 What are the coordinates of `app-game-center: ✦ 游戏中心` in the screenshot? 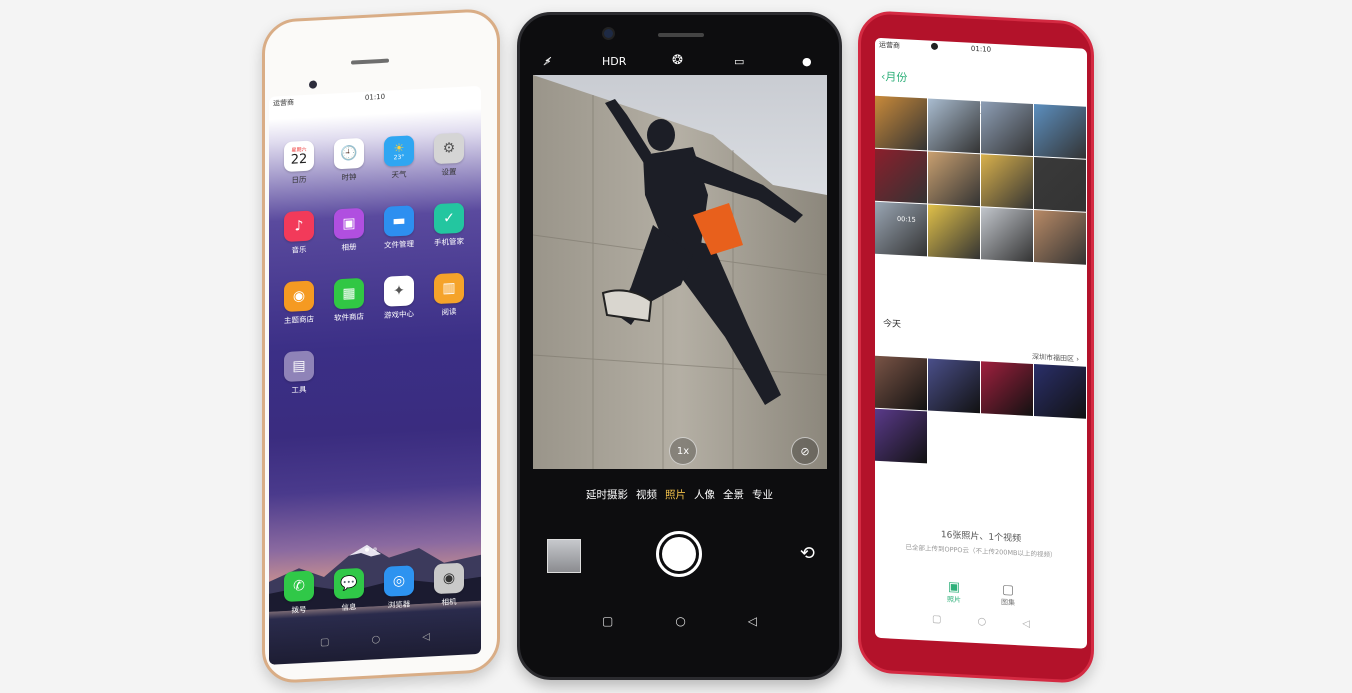 It's located at (399, 298).